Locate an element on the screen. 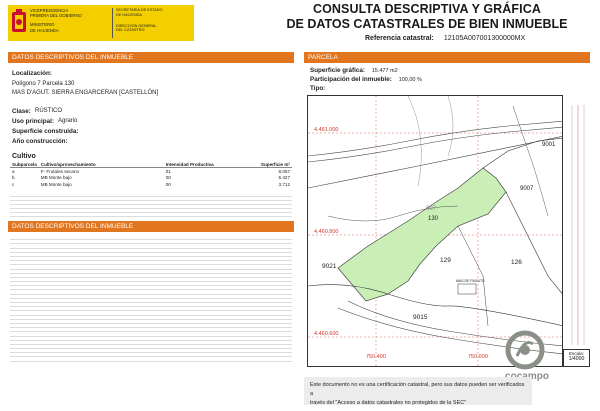 The image size is (600, 411). participation: Participación del inmueble: 100,00 % is located at coordinates (366, 79).